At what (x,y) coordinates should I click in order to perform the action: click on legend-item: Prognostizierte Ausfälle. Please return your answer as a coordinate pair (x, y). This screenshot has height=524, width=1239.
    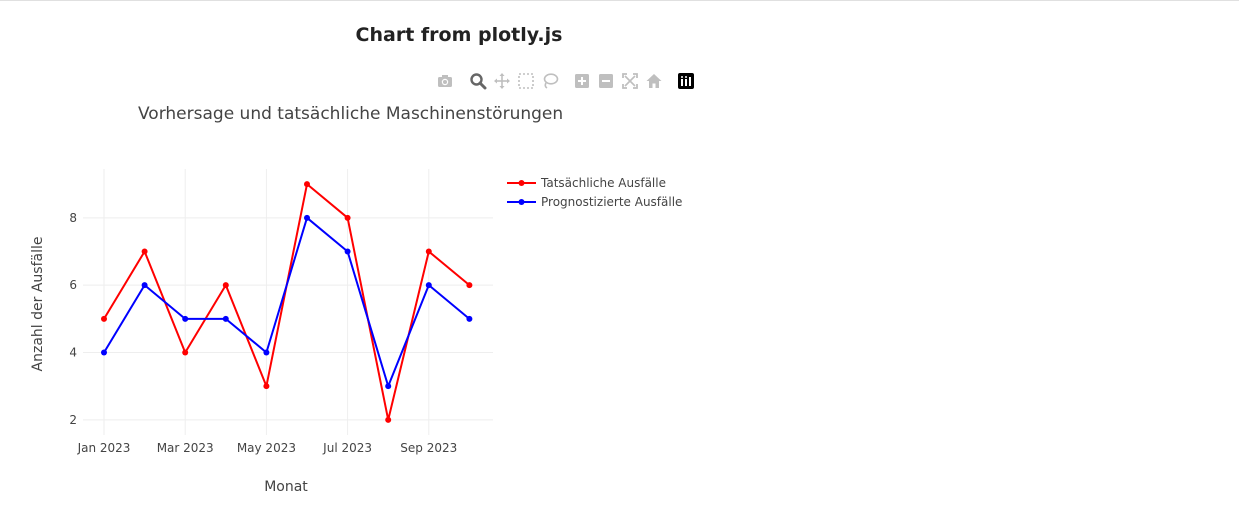
    Looking at the image, I should click on (594, 202).